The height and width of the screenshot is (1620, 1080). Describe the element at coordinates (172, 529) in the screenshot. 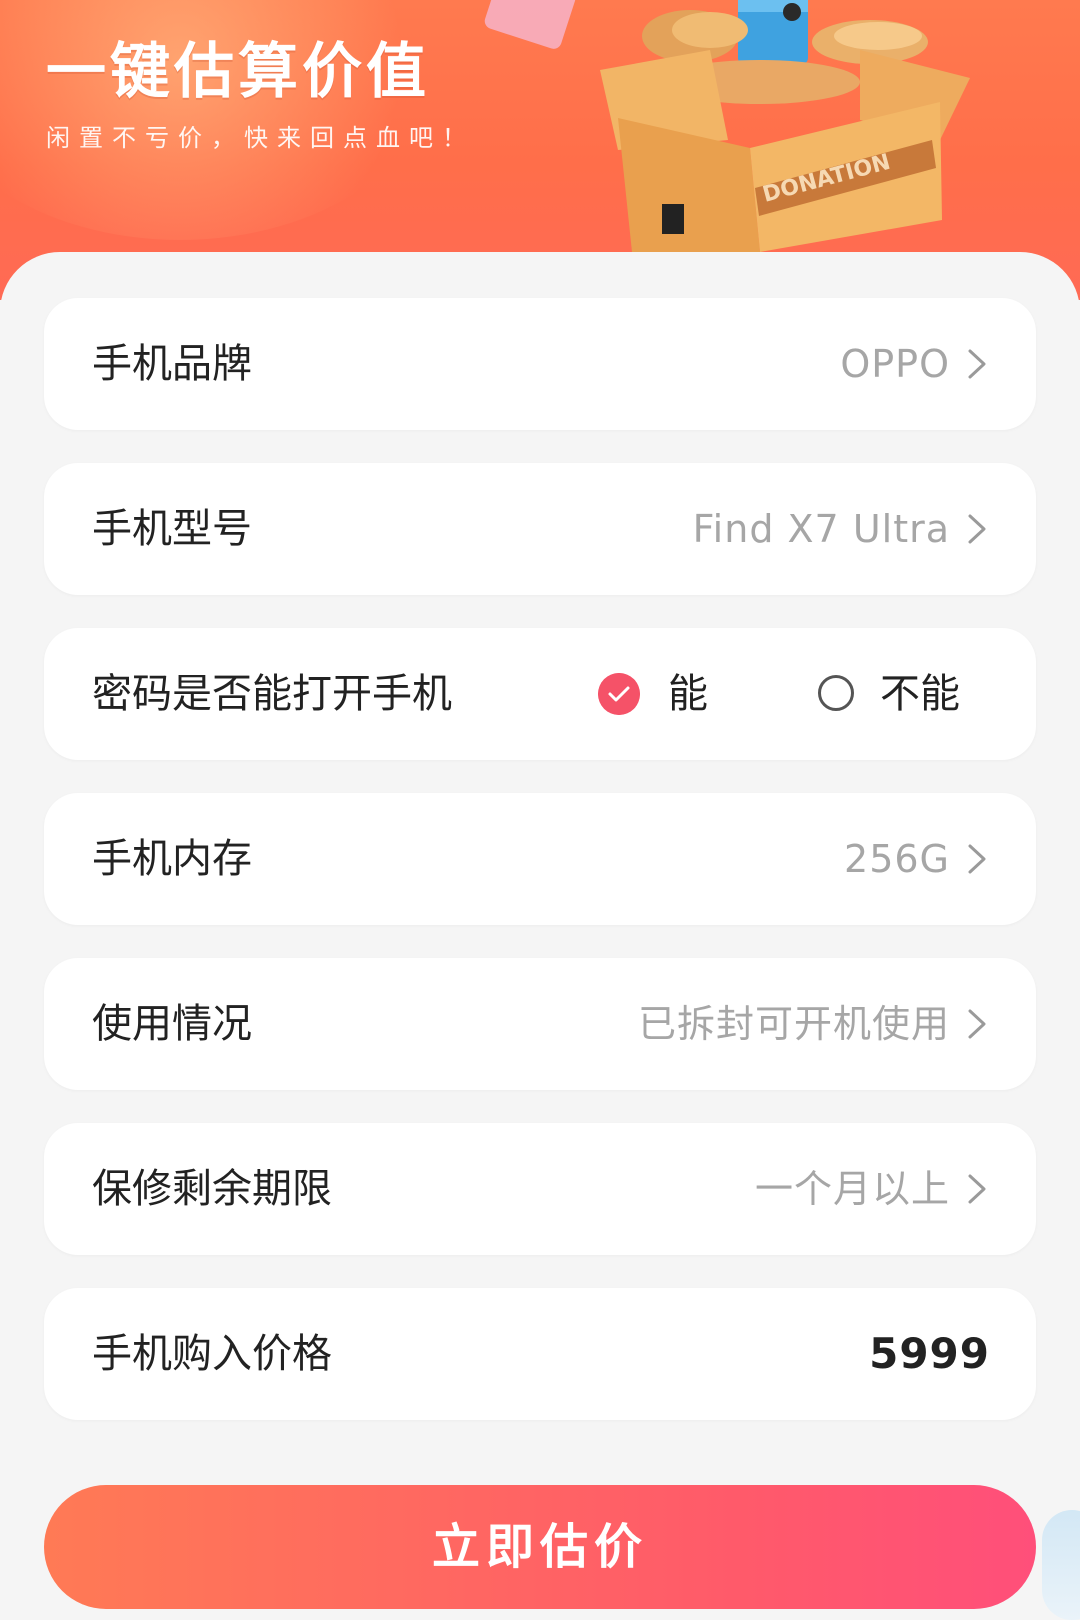

I see `model-label: 手机型号` at that location.